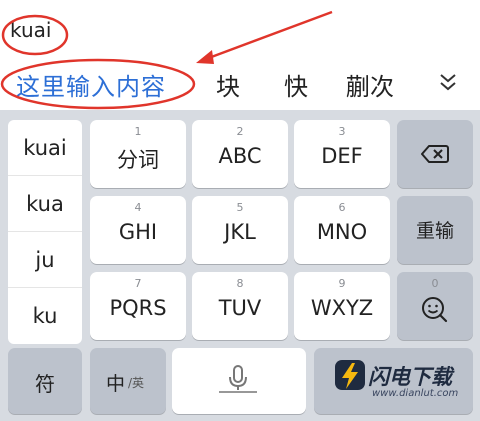 The width and height of the screenshot is (480, 421). I want to click on key-2-abc: 2 ABC, so click(240, 154).